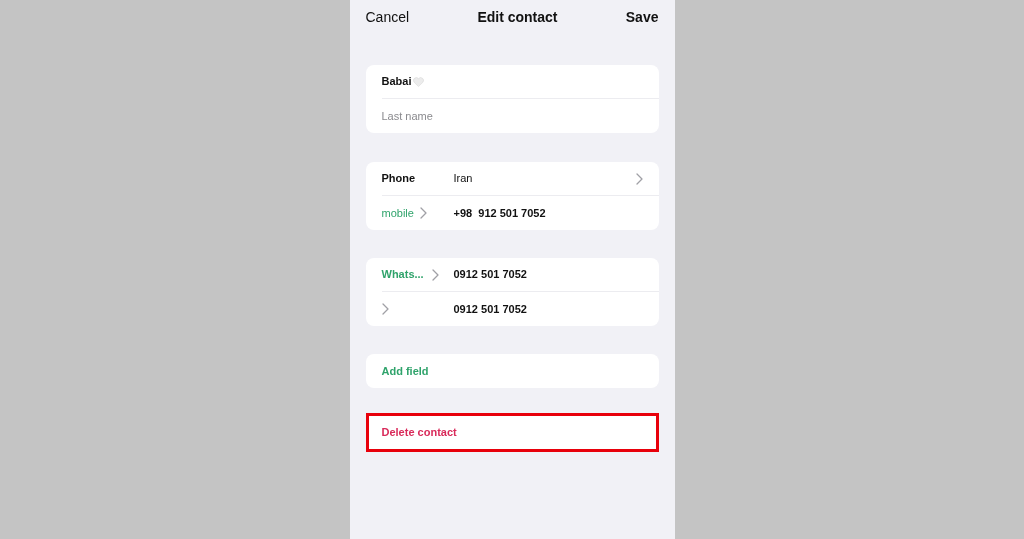 Image resolution: width=1024 pixels, height=539 pixels. Describe the element at coordinates (512, 432) in the screenshot. I see `delete-contact-button: Delete contact` at that location.